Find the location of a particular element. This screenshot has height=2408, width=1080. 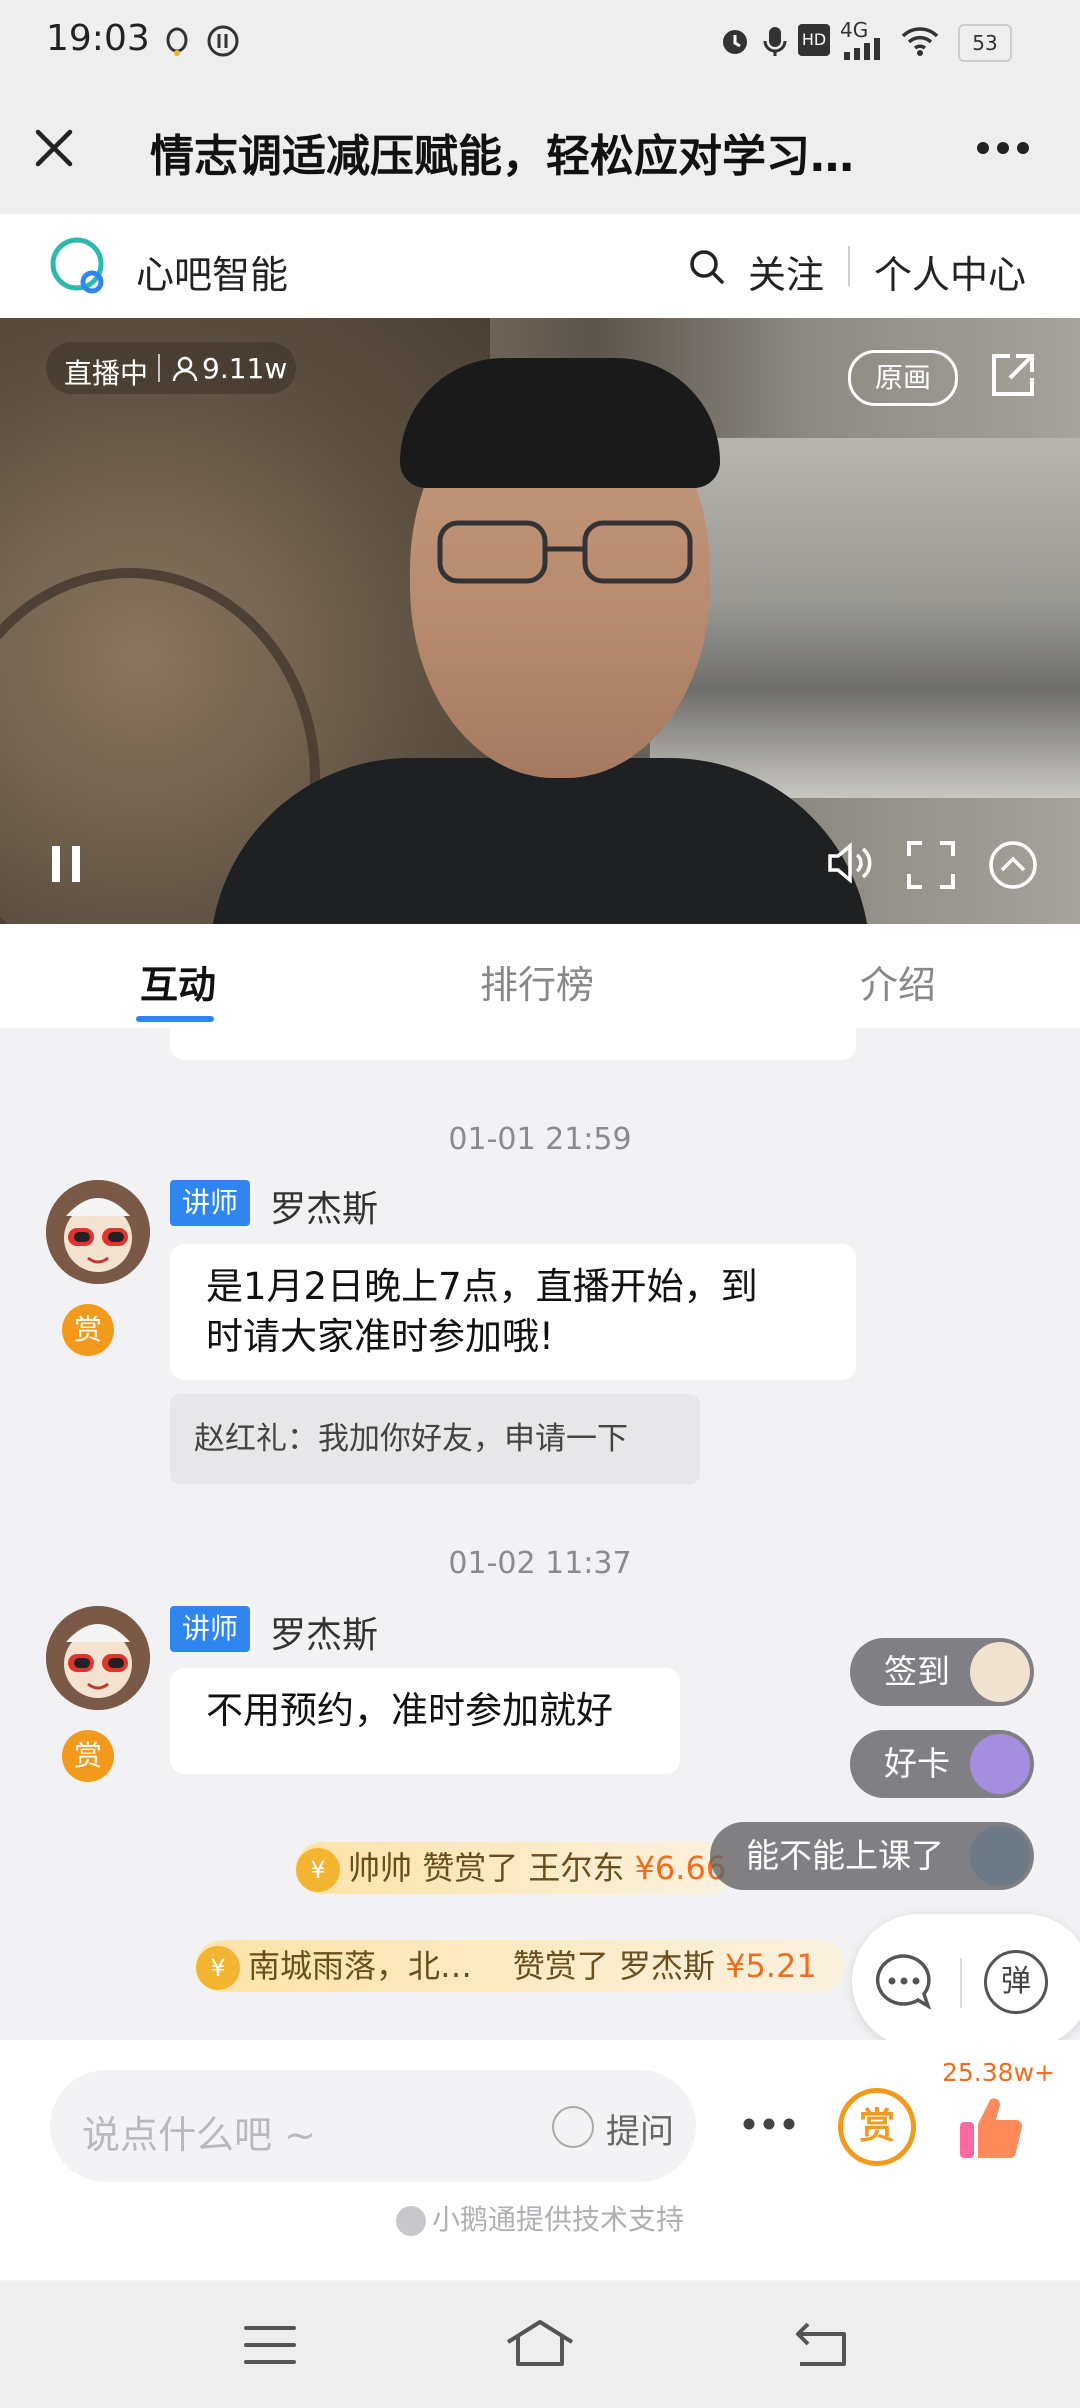

alarm-icon is located at coordinates (735, 42).